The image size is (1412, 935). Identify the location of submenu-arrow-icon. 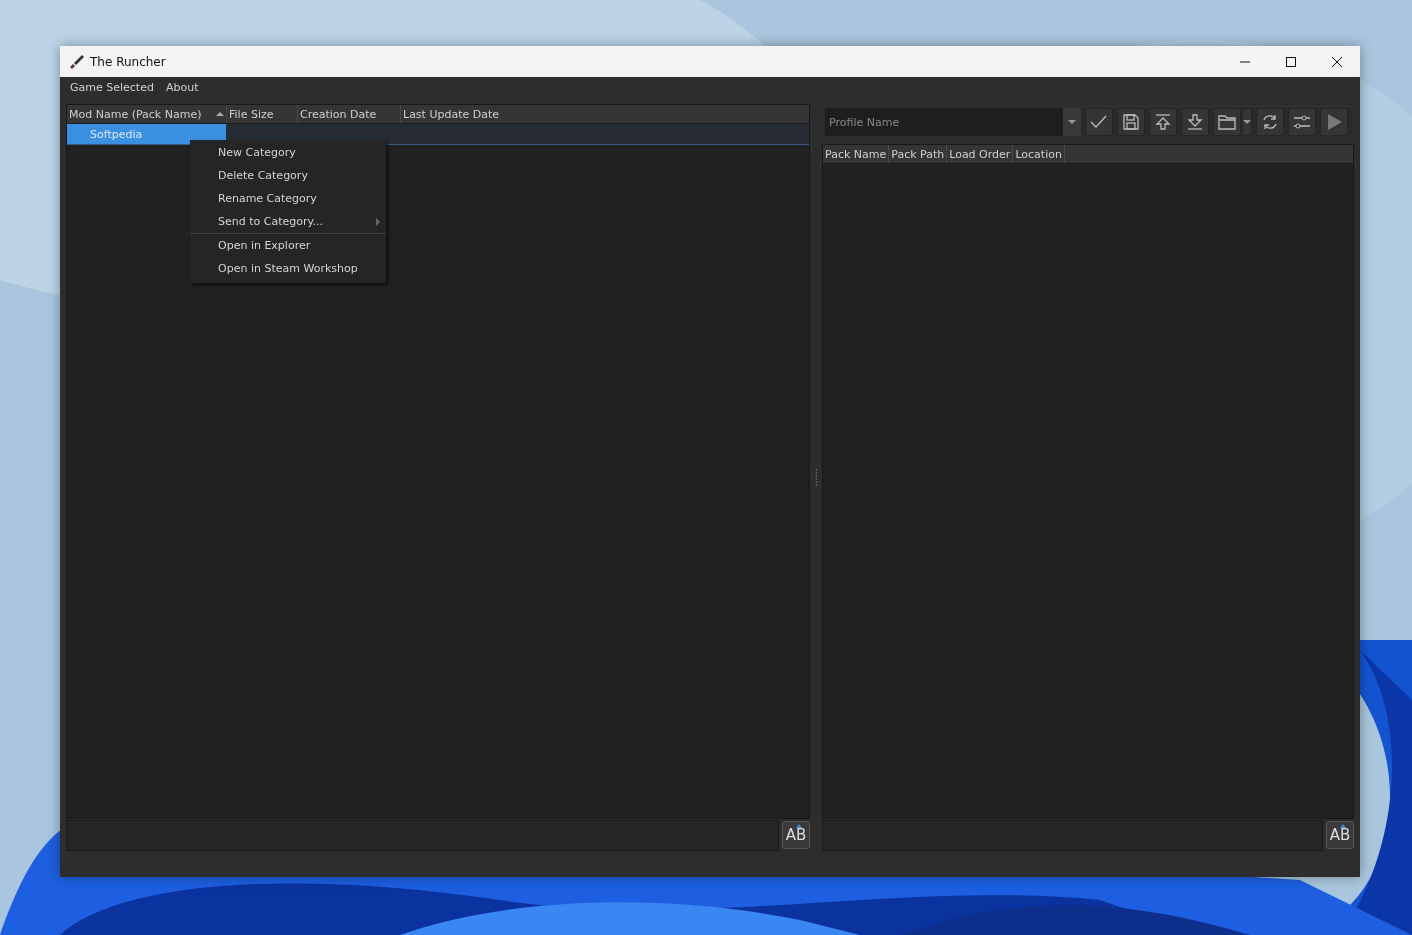
(378, 221).